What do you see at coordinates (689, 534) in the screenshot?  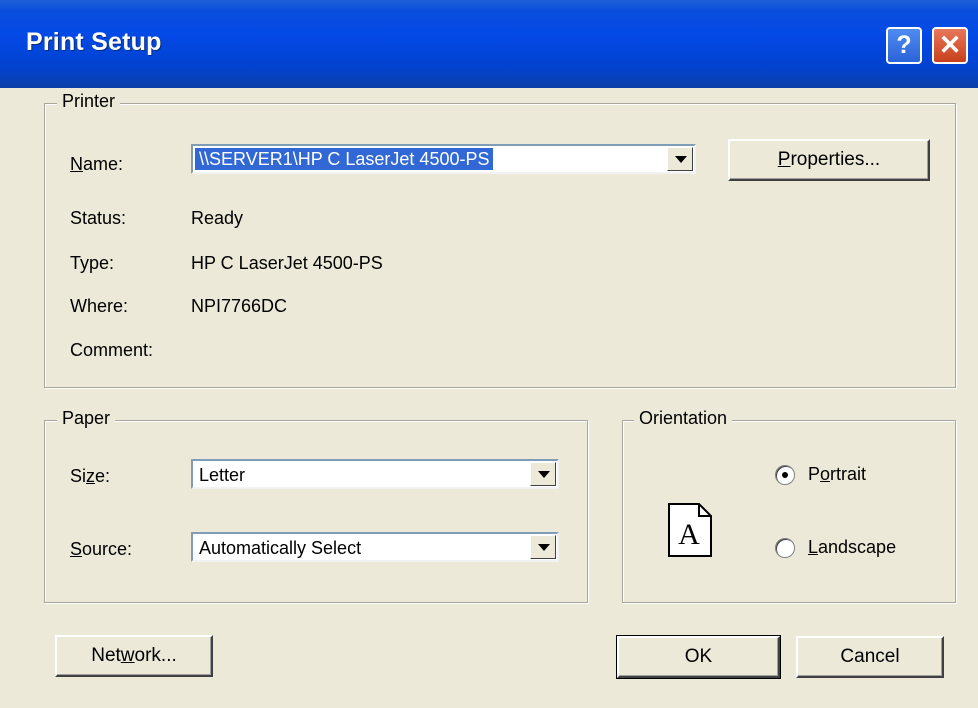 I see `page-icon-letter: A` at bounding box center [689, 534].